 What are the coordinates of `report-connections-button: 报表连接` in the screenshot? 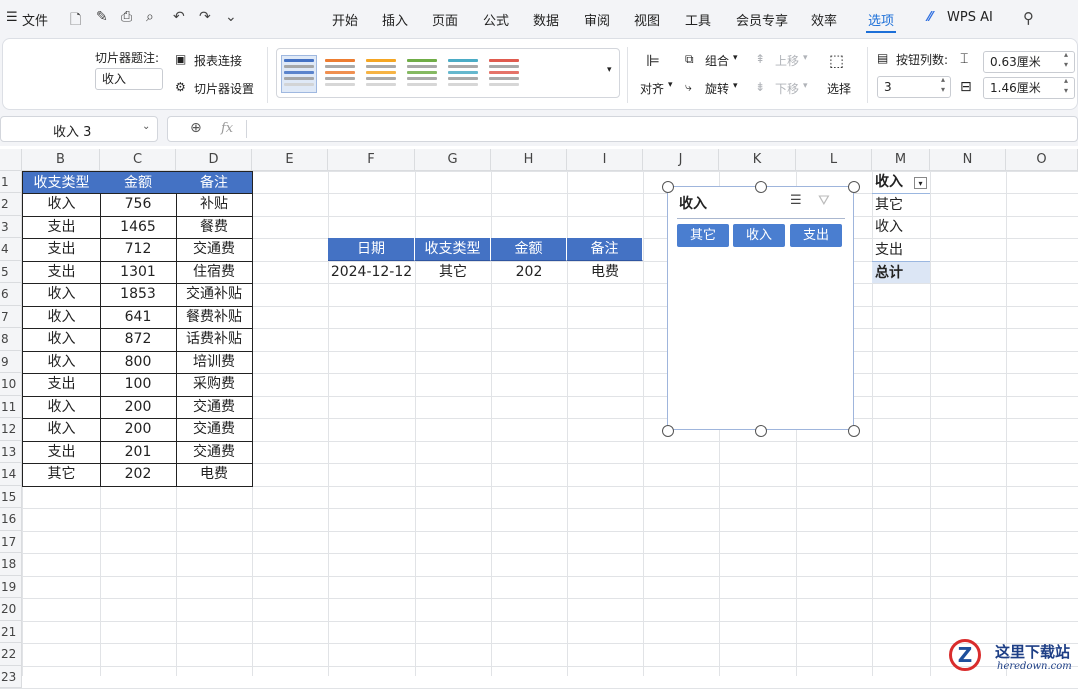 It's located at (218, 60).